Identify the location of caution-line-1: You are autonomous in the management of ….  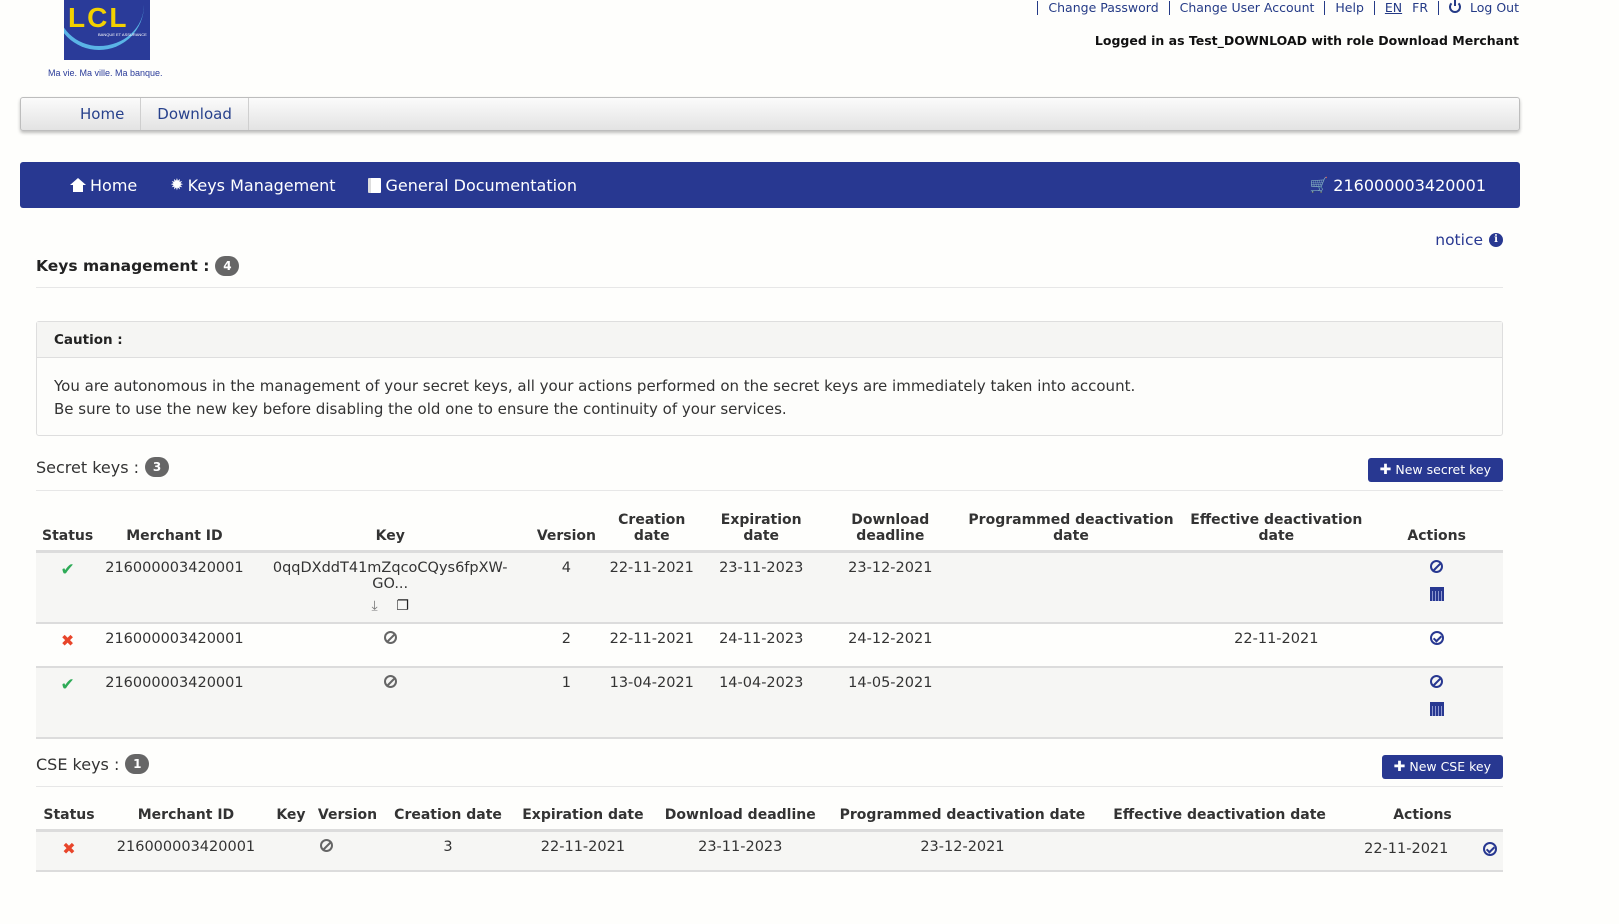
(595, 386).